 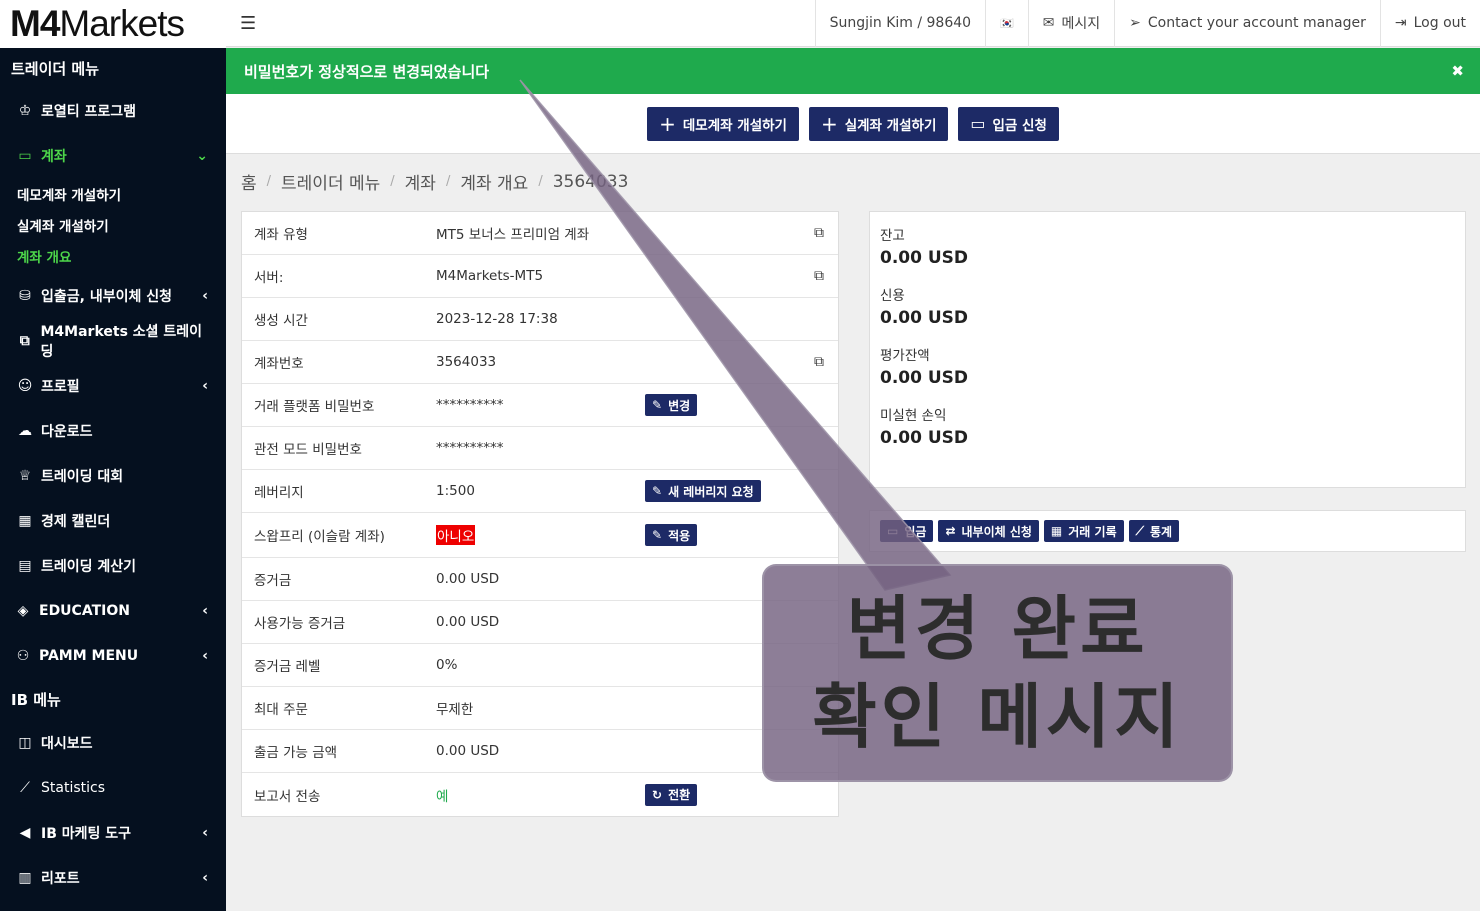 I want to click on sidebar-sub-demo: 데모계좌 개설하기, so click(x=113, y=193).